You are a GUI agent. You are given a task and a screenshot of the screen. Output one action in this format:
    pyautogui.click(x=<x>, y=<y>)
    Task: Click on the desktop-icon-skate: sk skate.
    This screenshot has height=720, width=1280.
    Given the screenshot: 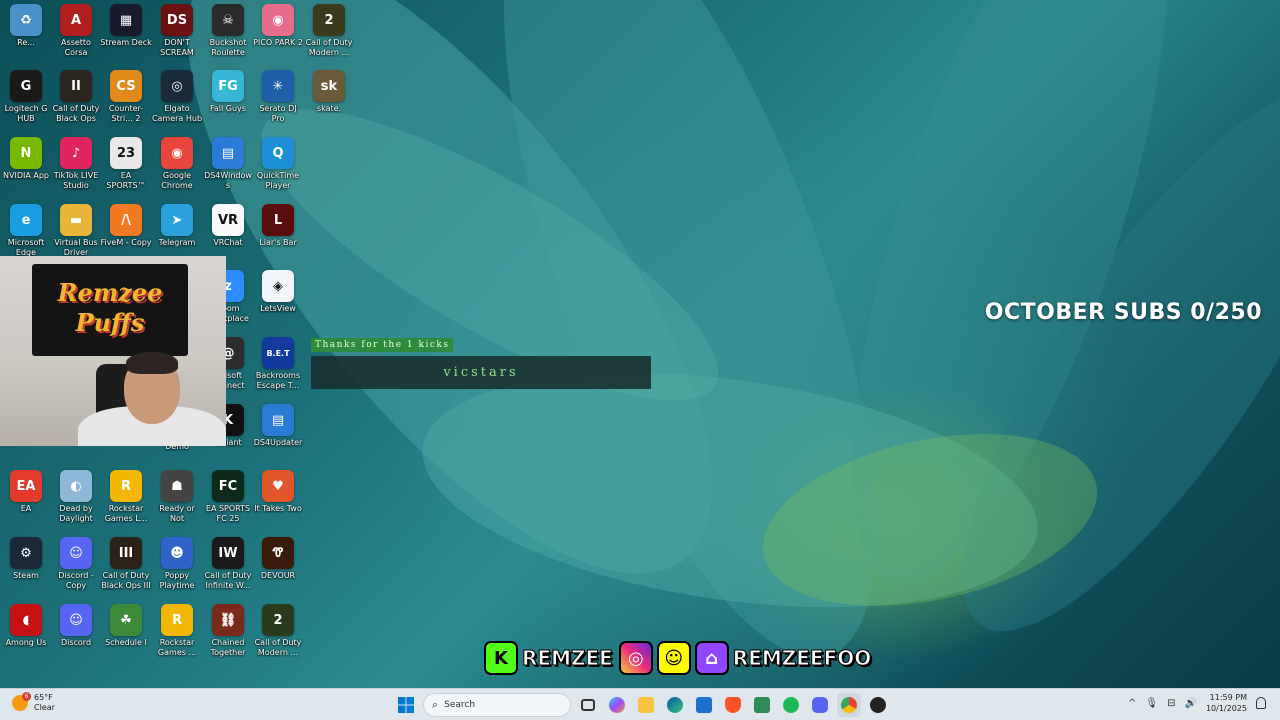 What is the action you would take?
    pyautogui.click(x=329, y=92)
    